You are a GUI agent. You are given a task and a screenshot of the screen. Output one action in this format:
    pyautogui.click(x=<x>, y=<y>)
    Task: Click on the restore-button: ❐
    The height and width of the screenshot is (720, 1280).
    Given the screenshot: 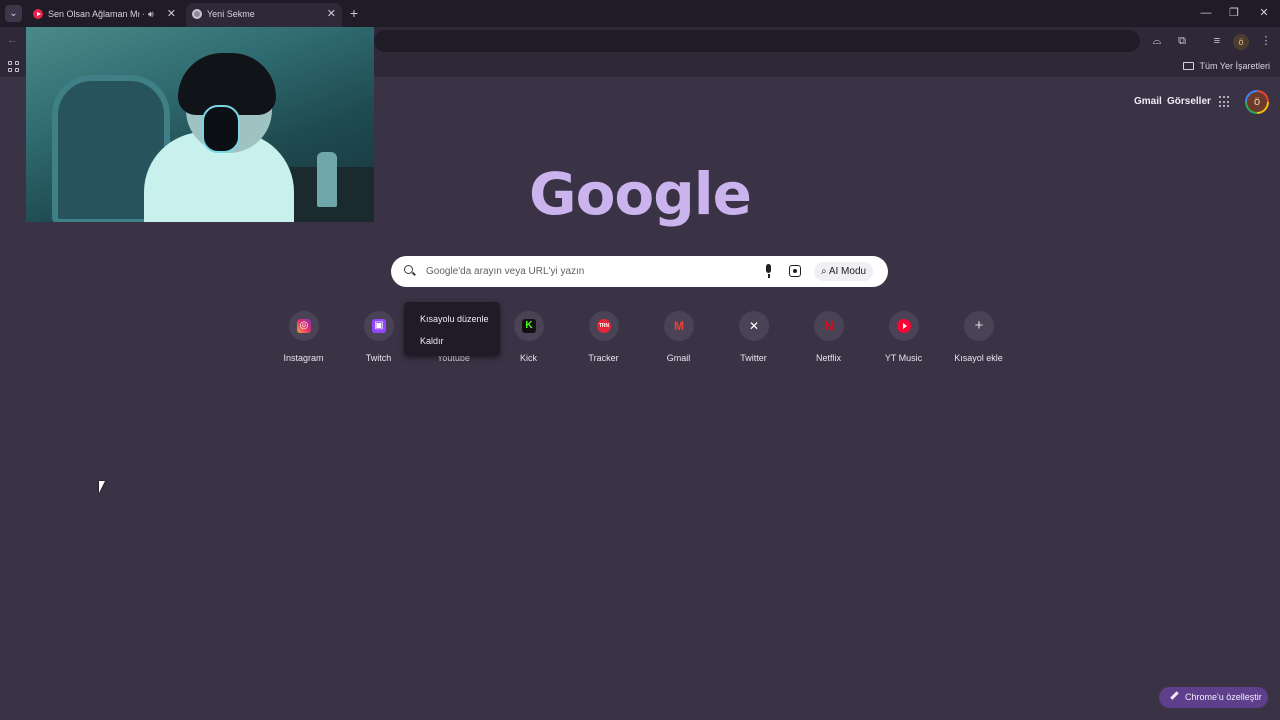 What is the action you would take?
    pyautogui.click(x=1234, y=13)
    